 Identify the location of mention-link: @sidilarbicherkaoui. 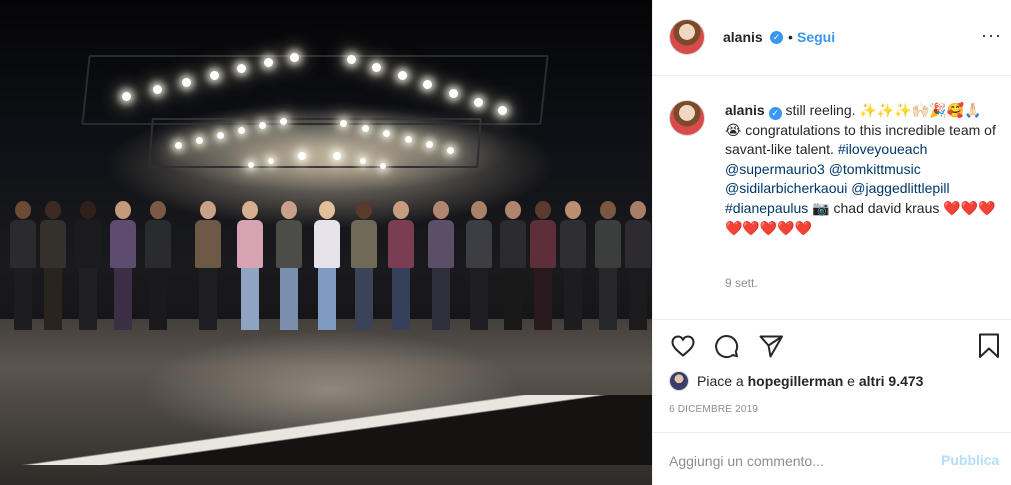
(786, 188).